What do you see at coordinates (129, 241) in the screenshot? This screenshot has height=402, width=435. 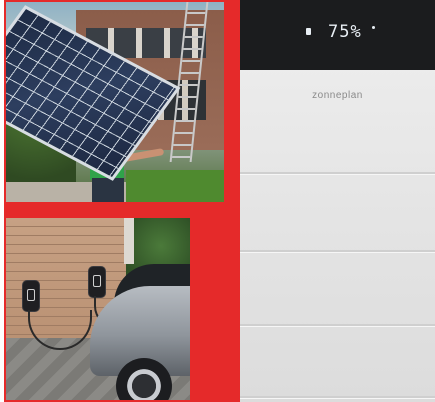 I see `window-frame` at bounding box center [129, 241].